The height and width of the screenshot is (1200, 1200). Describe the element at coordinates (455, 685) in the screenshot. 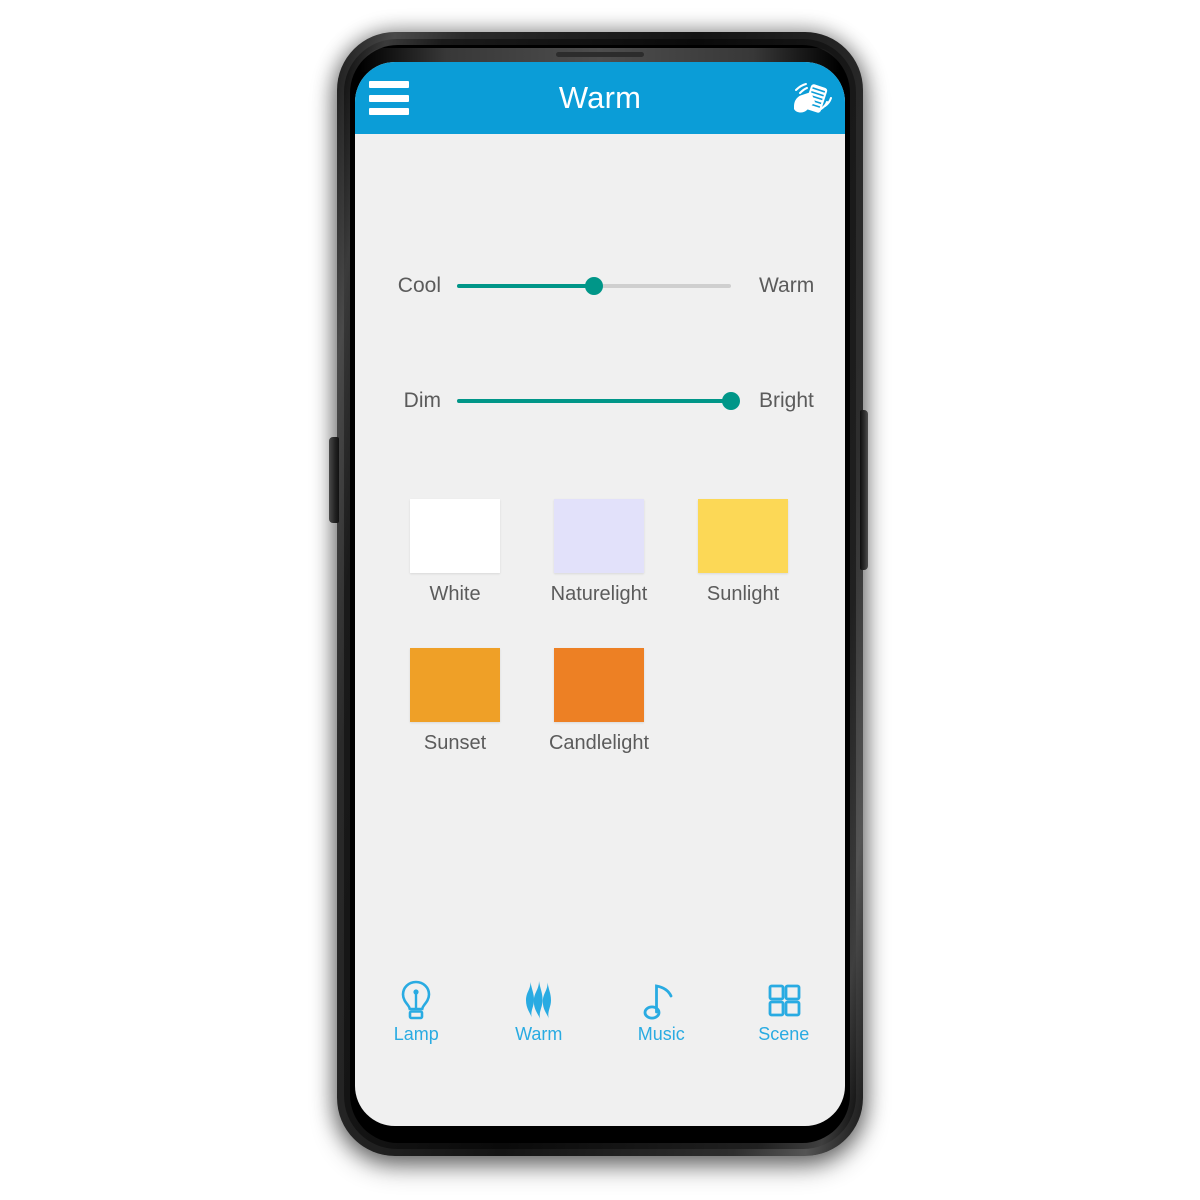

I see `preset-swatch-color-sunset` at that location.